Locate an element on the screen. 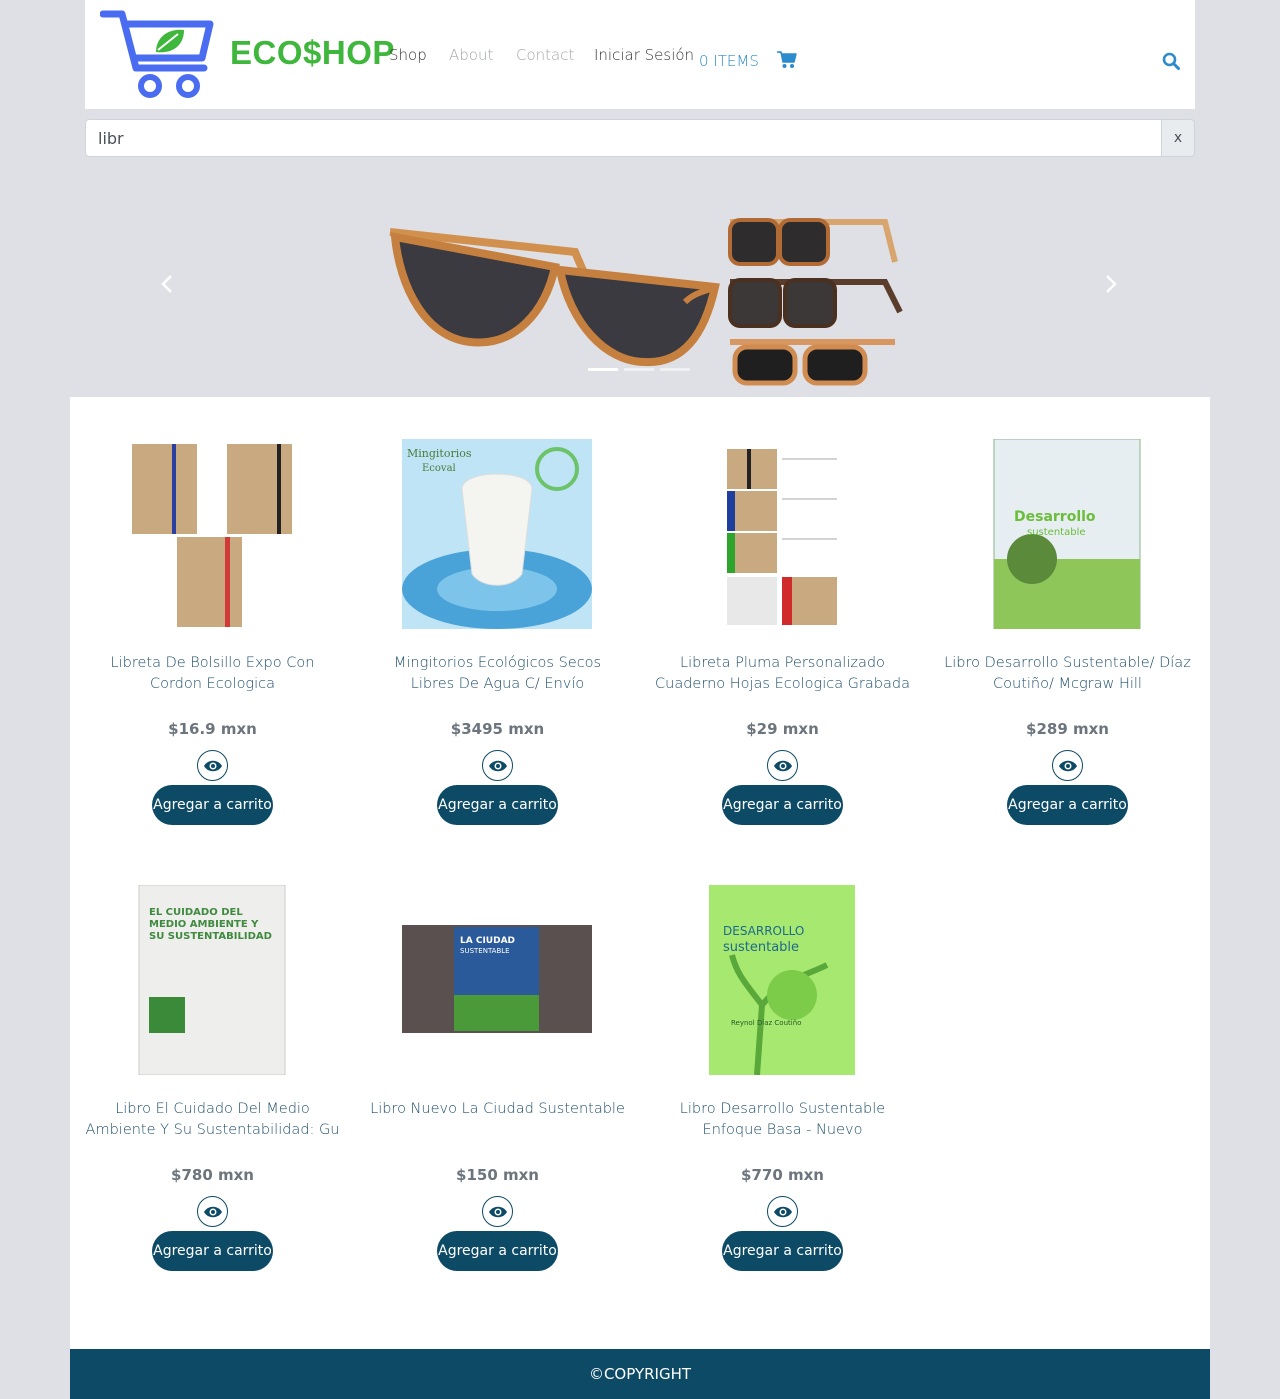  nav-shop: Shop is located at coordinates (408, 55).